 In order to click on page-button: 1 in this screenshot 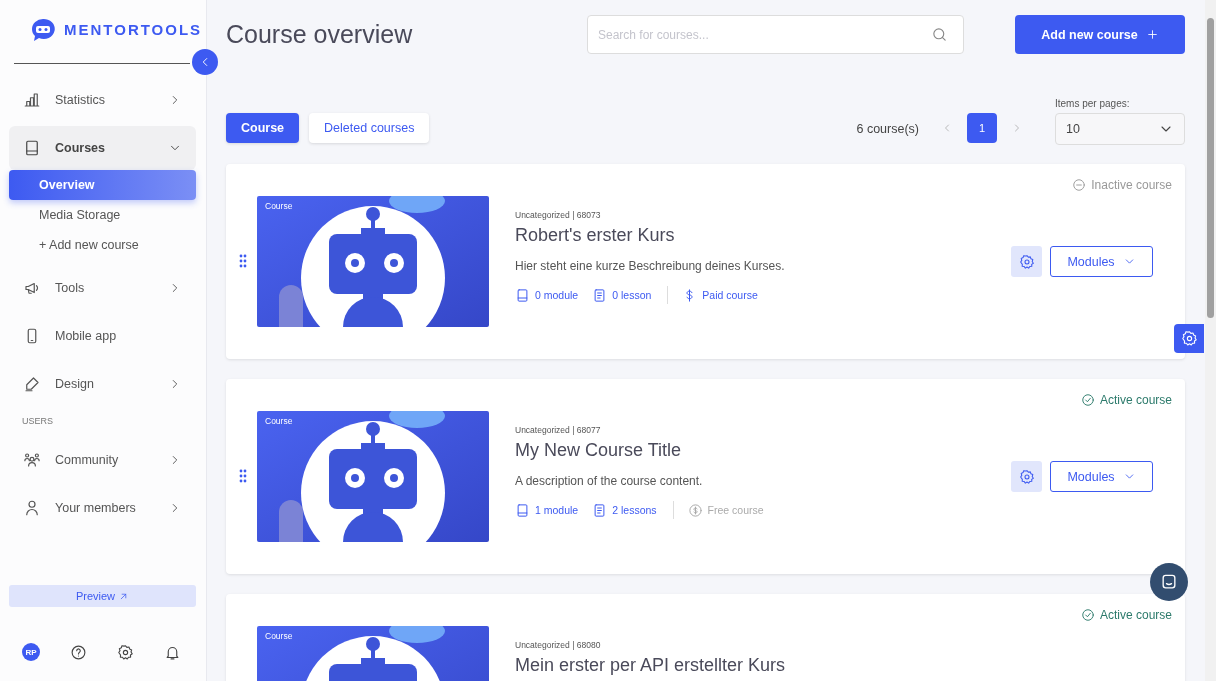, I will do `click(982, 128)`.